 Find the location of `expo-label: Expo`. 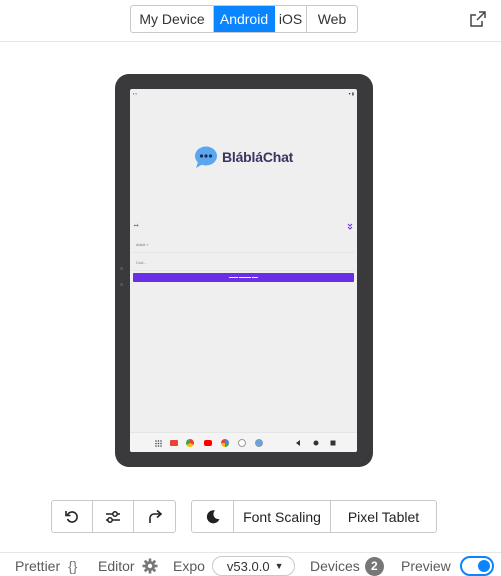

expo-label: Expo is located at coordinates (189, 566).